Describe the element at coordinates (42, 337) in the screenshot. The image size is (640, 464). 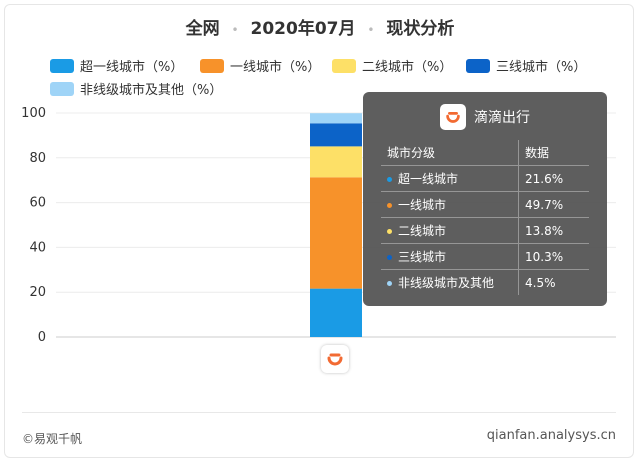
I see `y-tick-label: 0` at that location.